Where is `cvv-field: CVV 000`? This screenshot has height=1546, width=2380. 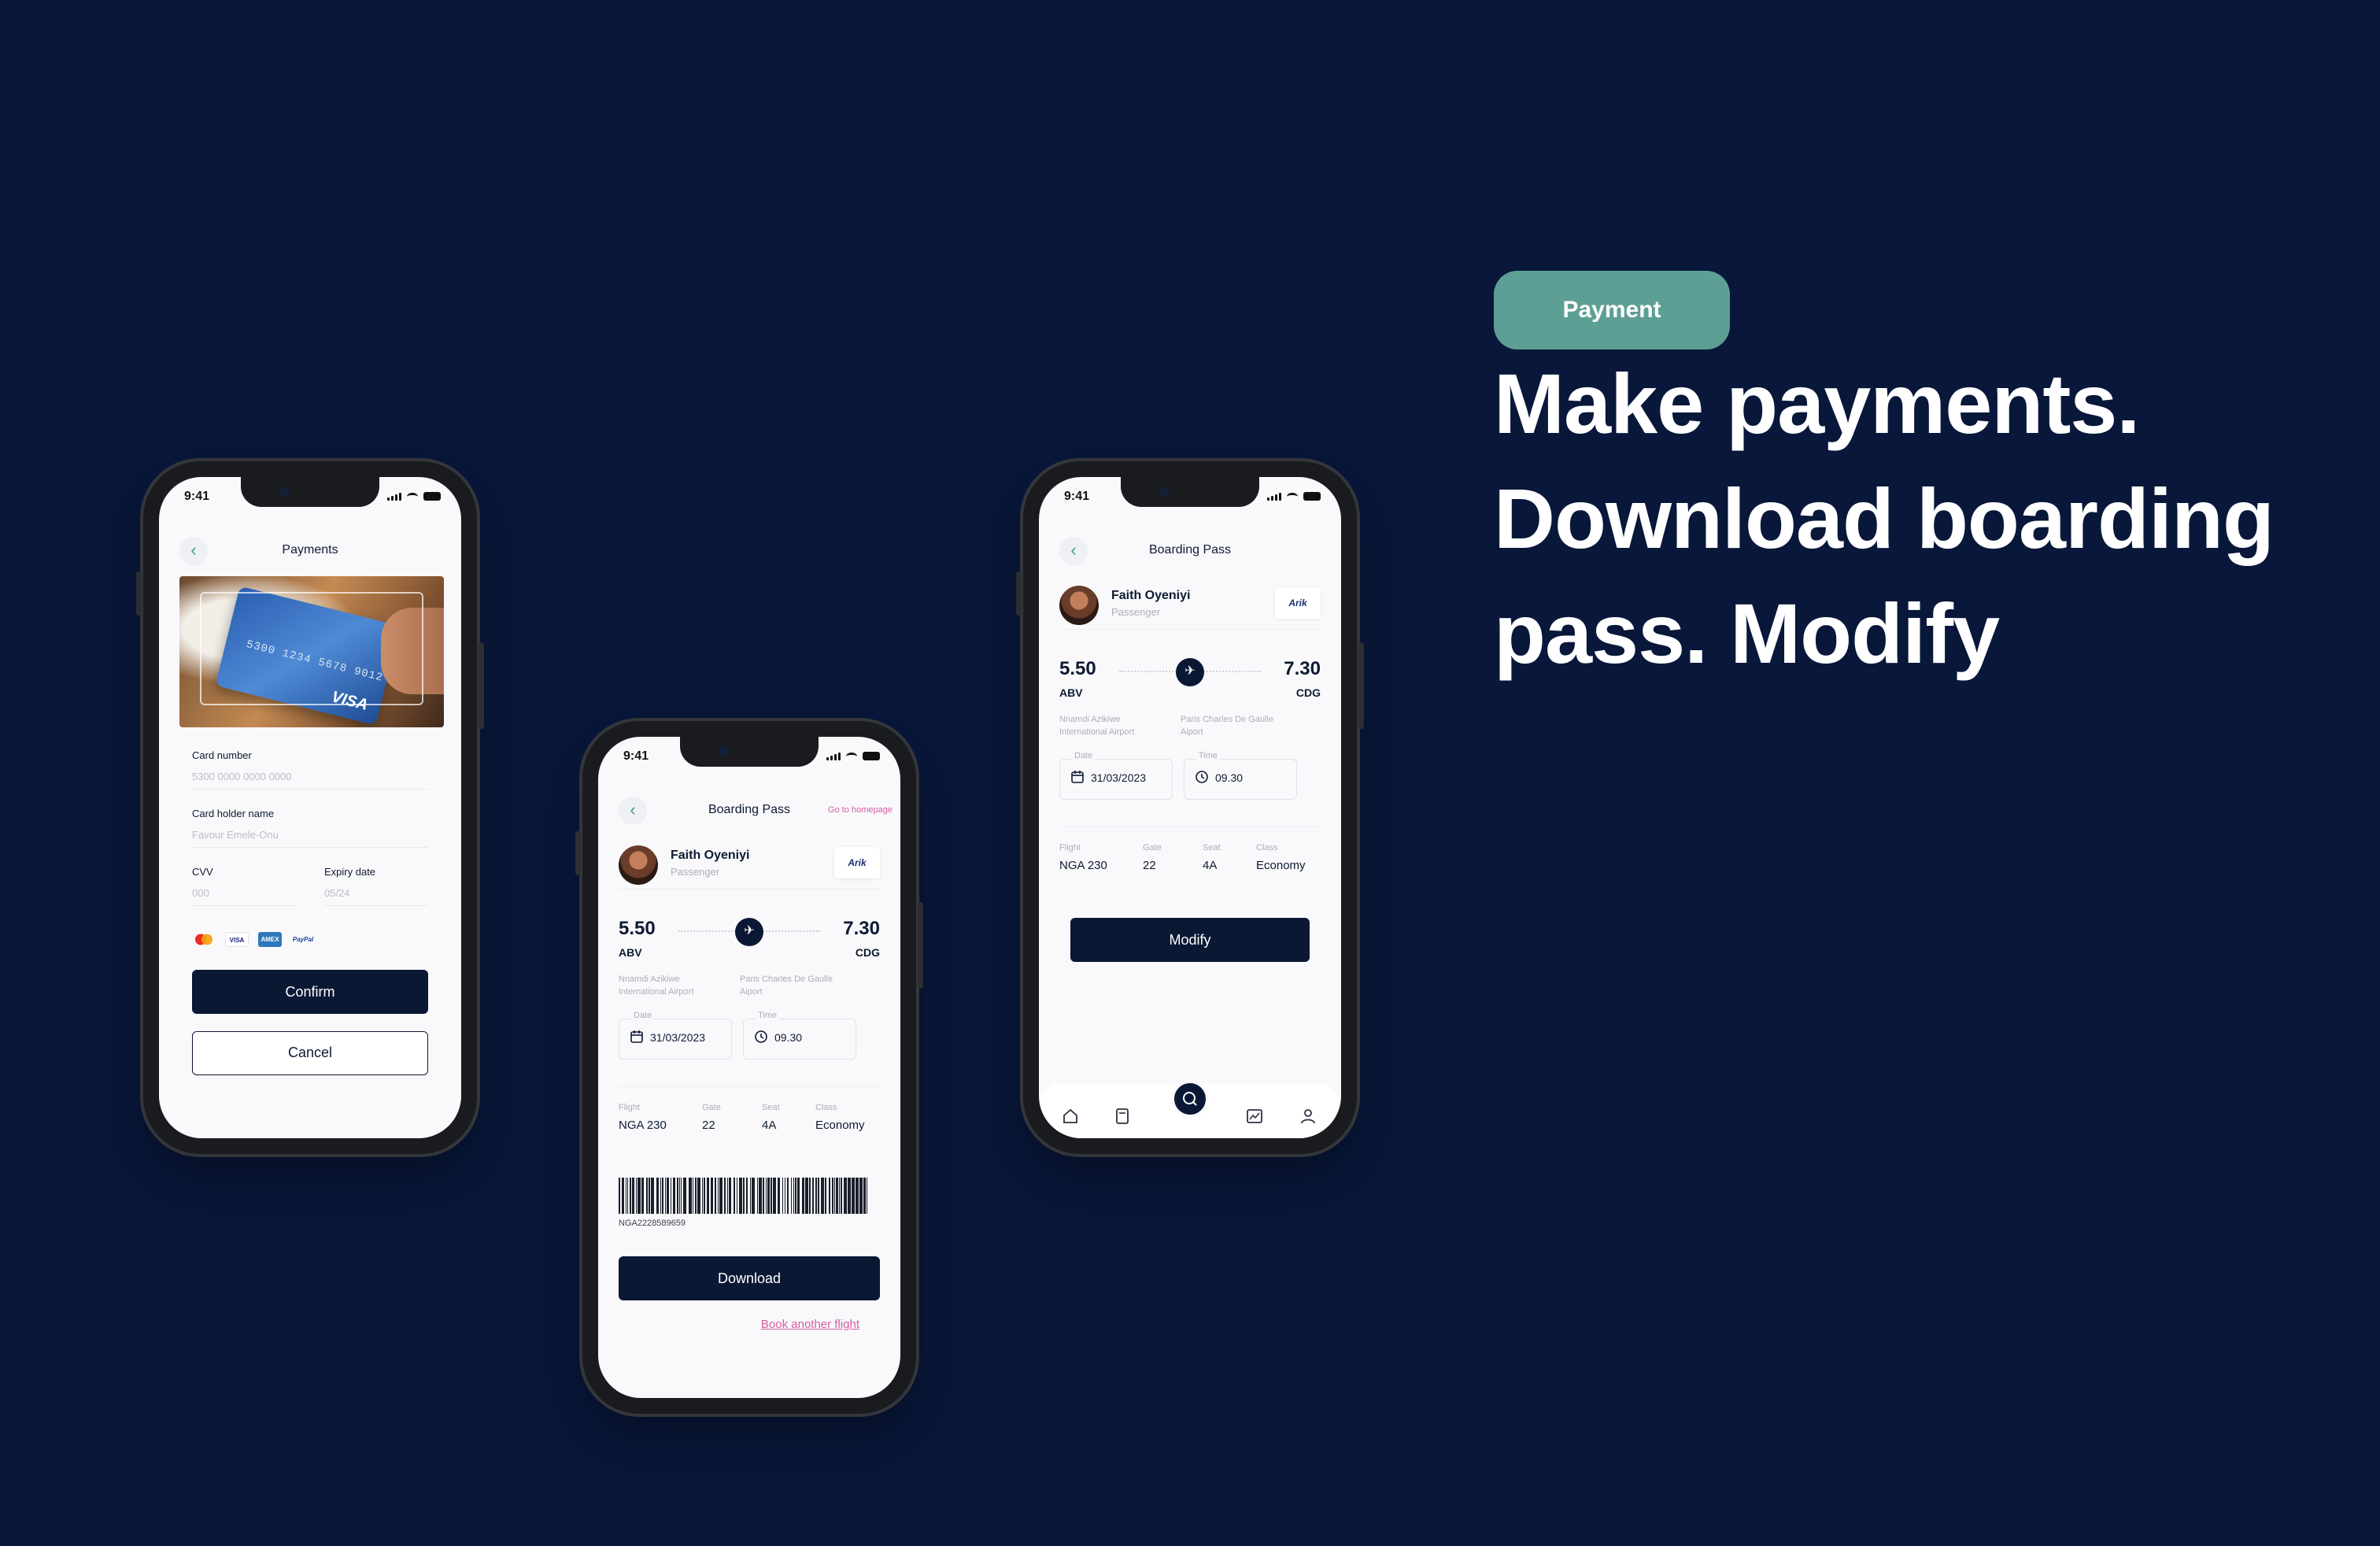
cvv-field: CVV 000 is located at coordinates (243, 886).